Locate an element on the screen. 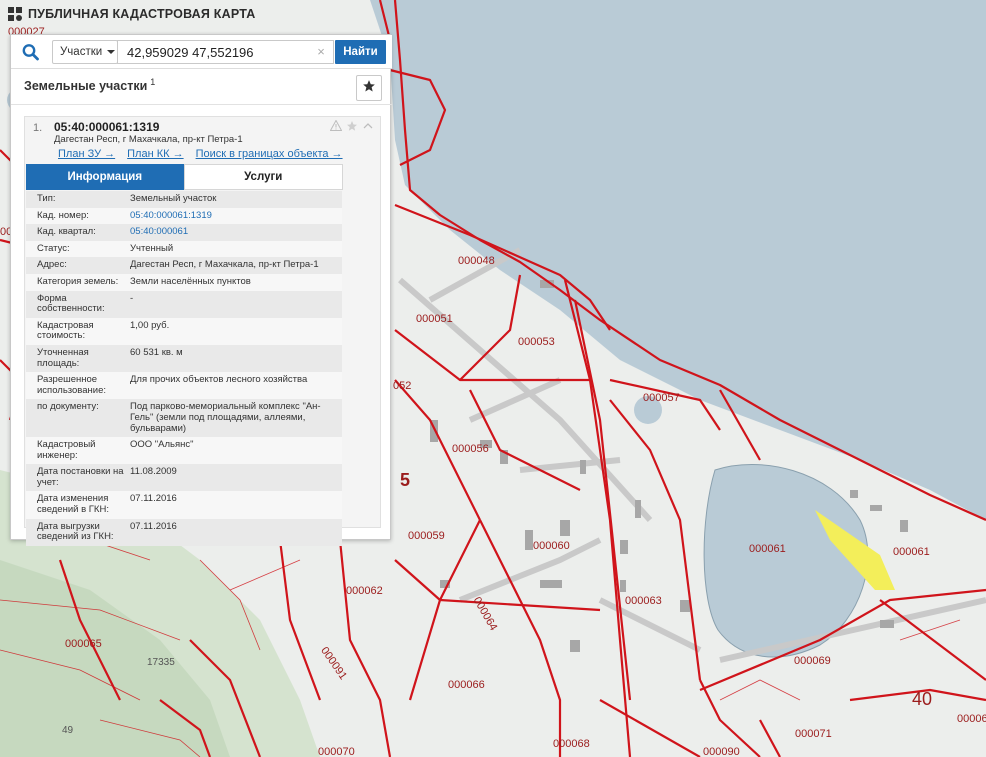  property-row: Кадастровая стоимость: 1,00 руб. is located at coordinates (184, 331).